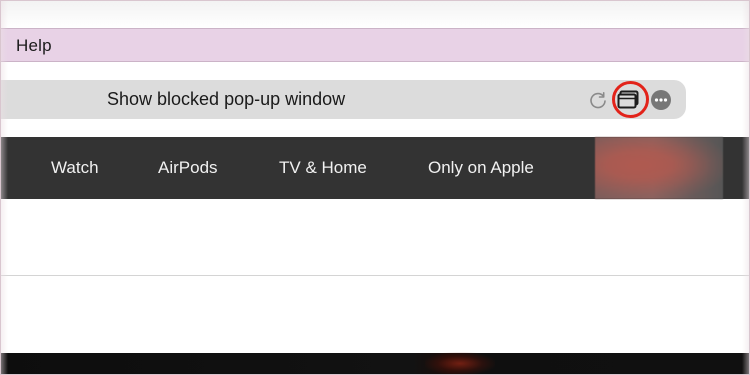 Image resolution: width=750 pixels, height=375 pixels. I want to click on reload-icon, so click(598, 100).